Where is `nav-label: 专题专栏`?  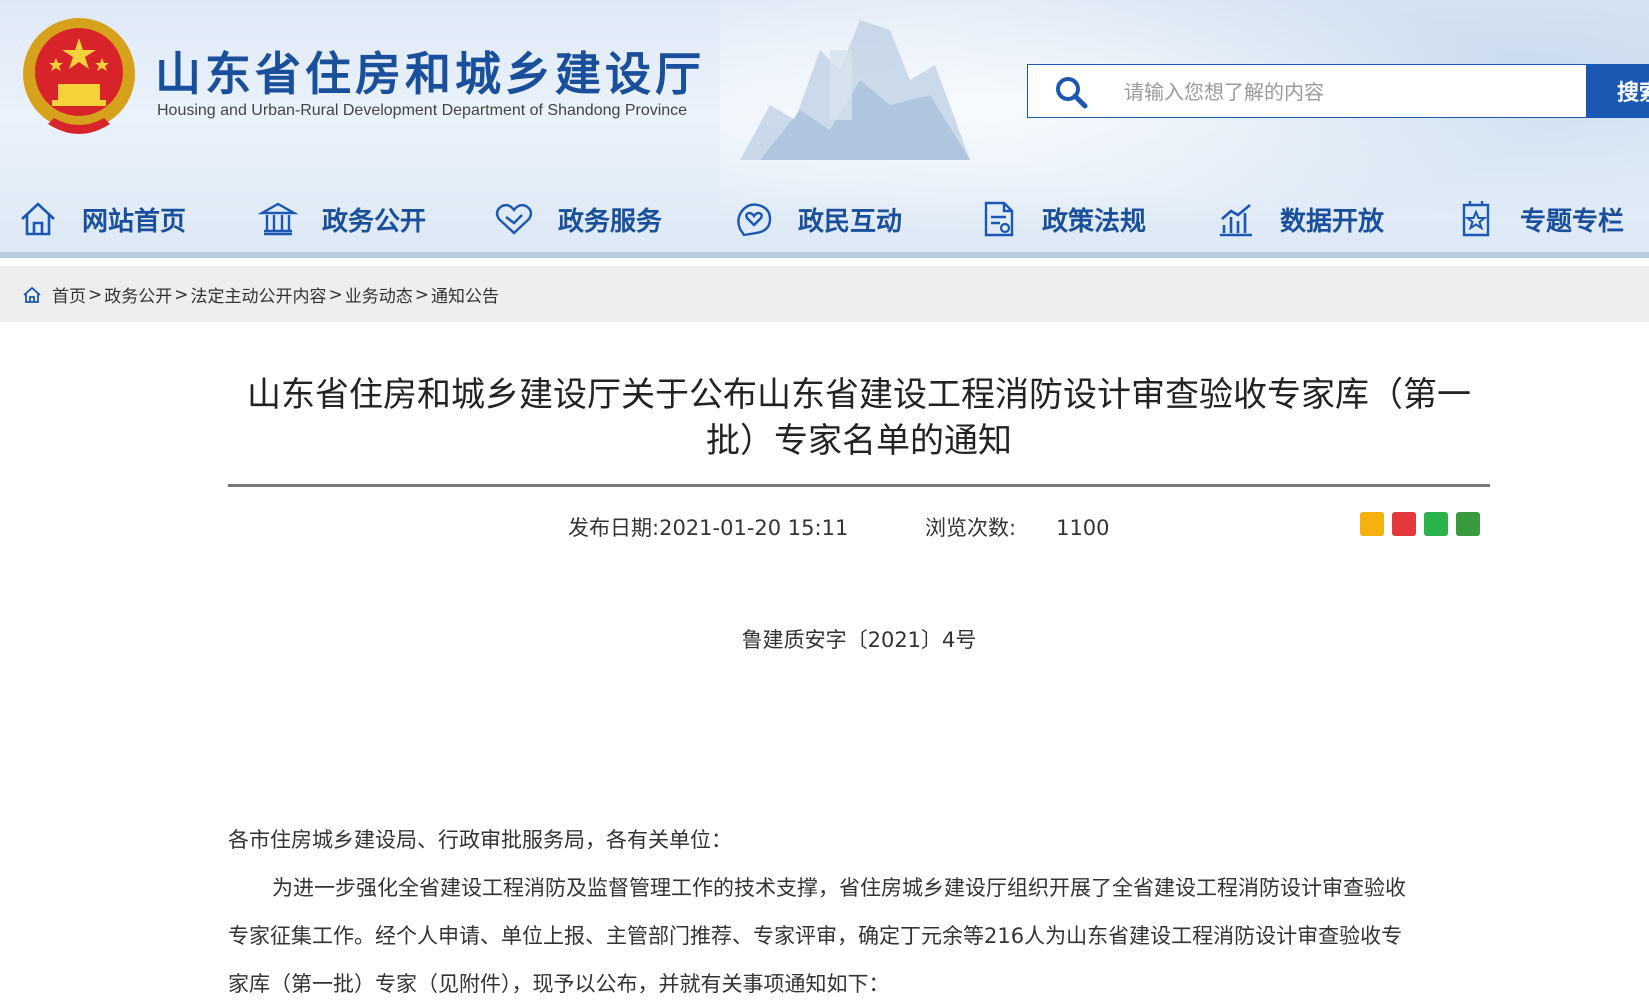
nav-label: 专题专栏 is located at coordinates (1572, 221).